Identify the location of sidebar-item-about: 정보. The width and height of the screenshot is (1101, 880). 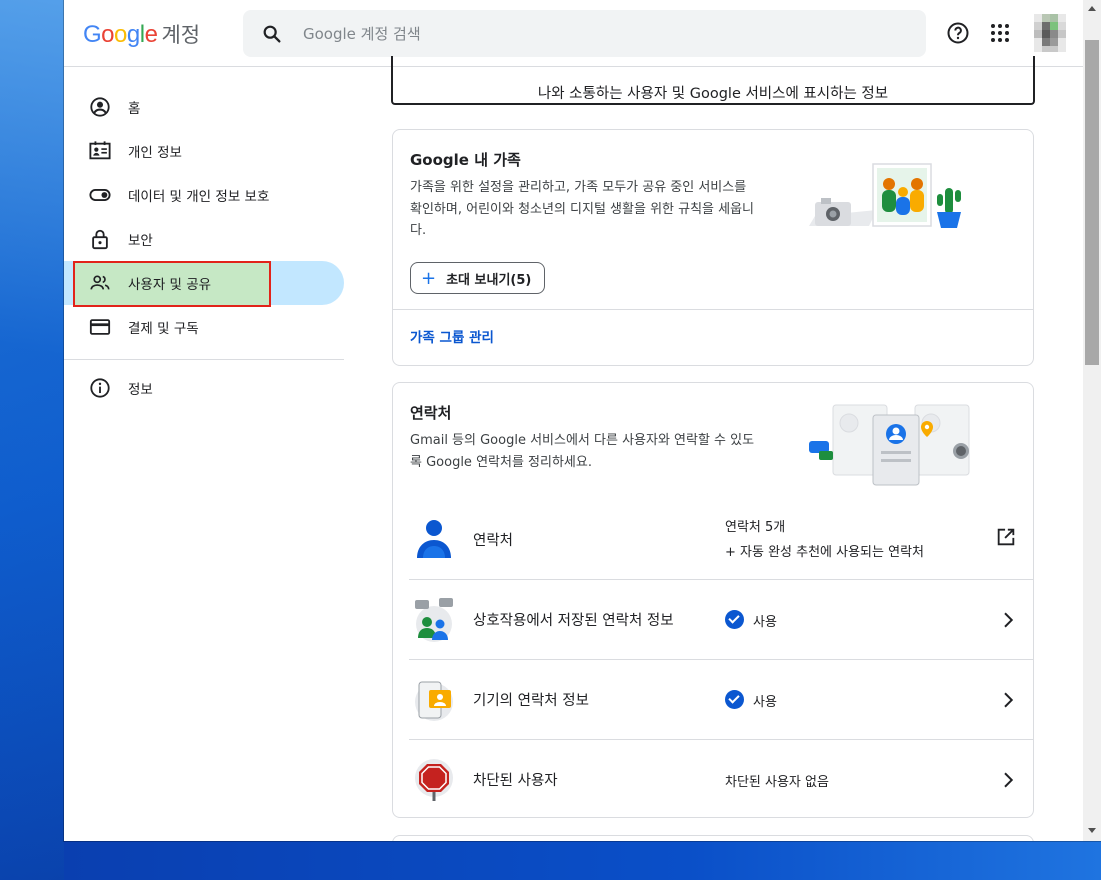
(209, 388).